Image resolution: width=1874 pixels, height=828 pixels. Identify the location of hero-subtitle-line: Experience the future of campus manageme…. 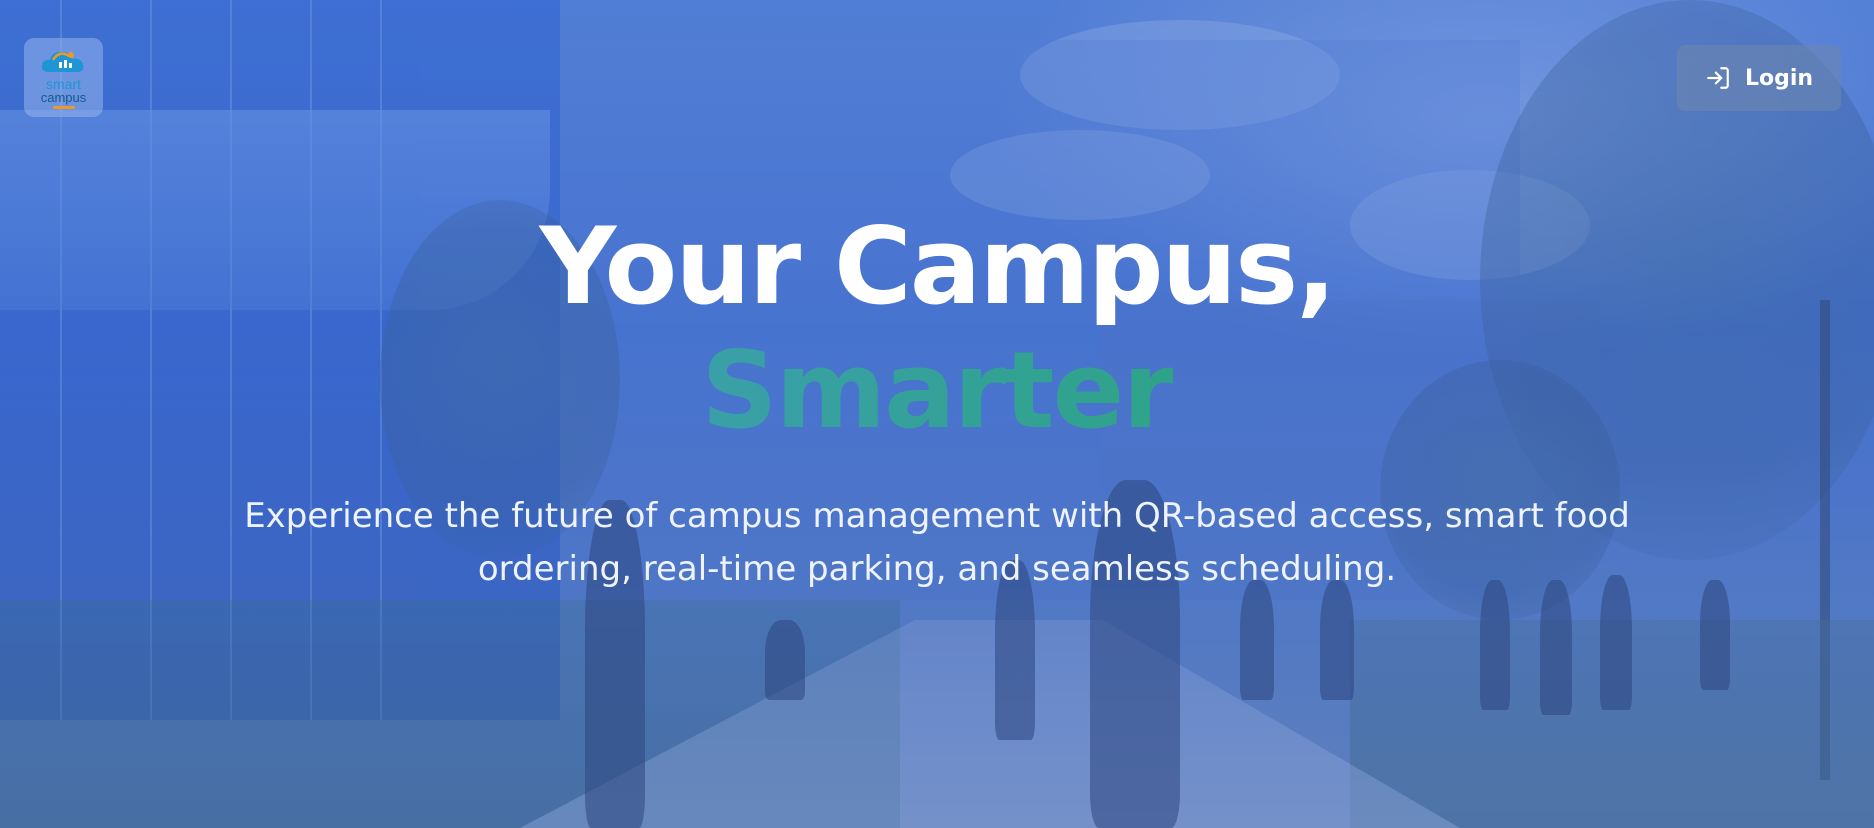
(937, 516).